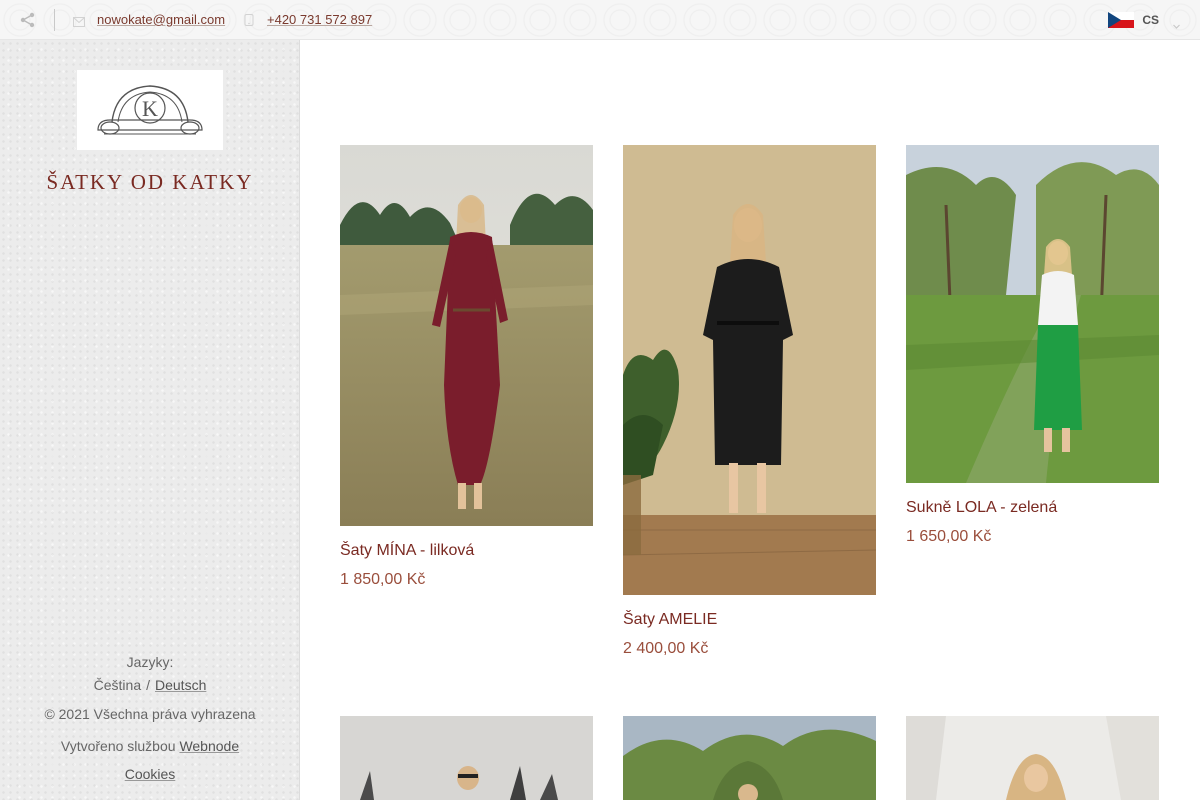 The height and width of the screenshot is (800, 1200). I want to click on topbar-divider, so click(54, 20).